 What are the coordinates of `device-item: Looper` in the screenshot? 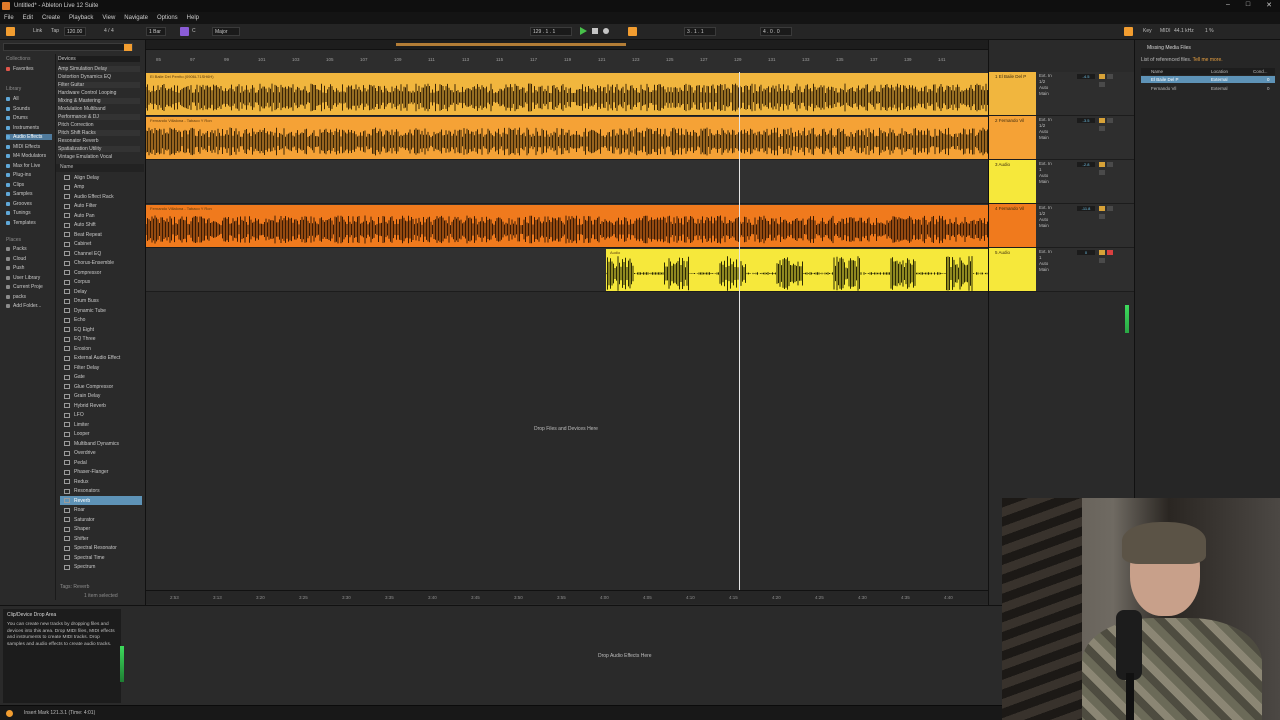 It's located at (101, 434).